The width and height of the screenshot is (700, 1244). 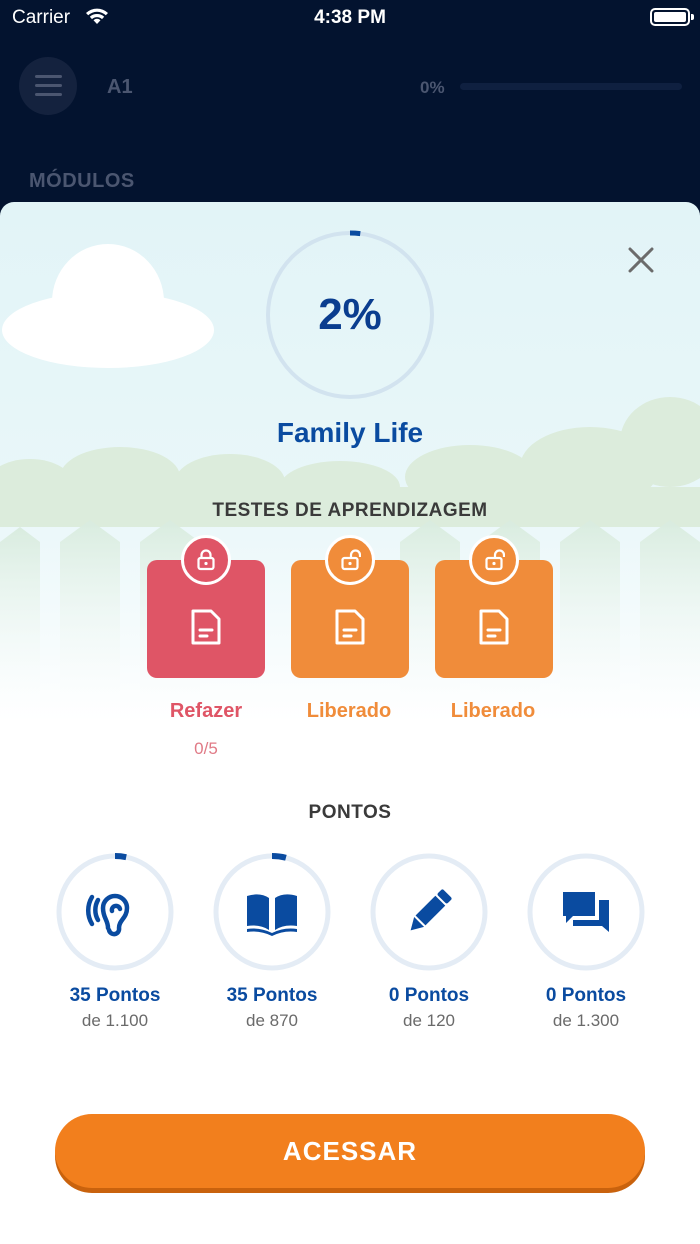 I want to click on close-icon, so click(x=641, y=260).